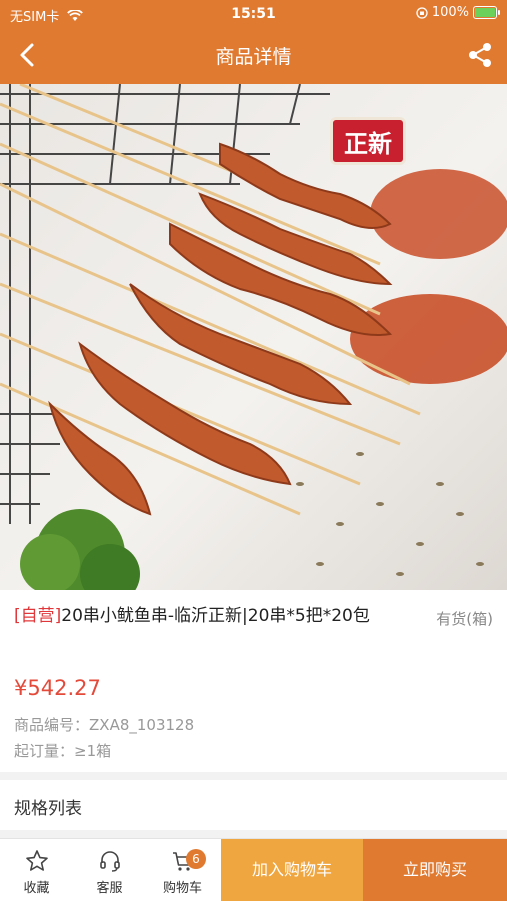 The width and height of the screenshot is (507, 901). I want to click on customer-service-button: 客服, so click(109, 870).